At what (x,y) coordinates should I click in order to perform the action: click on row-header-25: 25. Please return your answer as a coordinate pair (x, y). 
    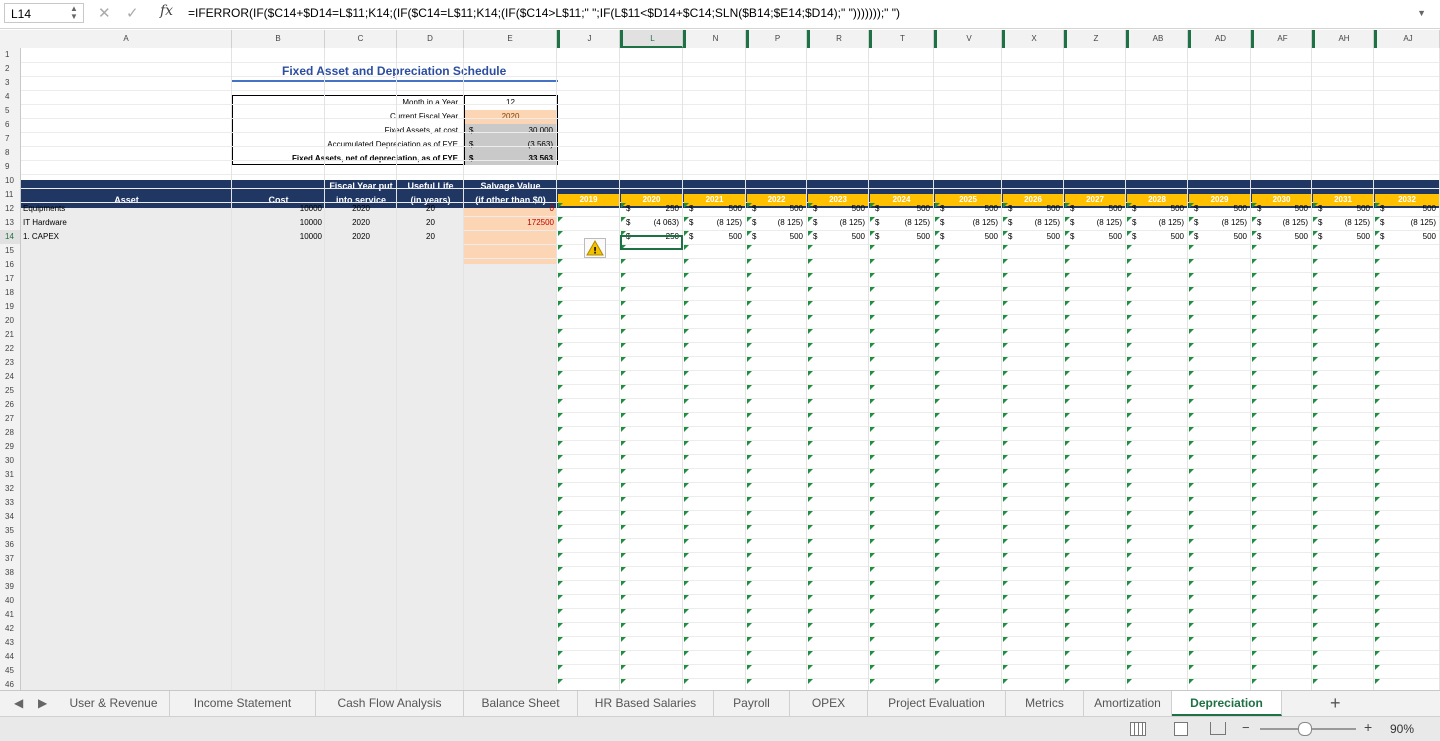
    Looking at the image, I should click on (10, 391).